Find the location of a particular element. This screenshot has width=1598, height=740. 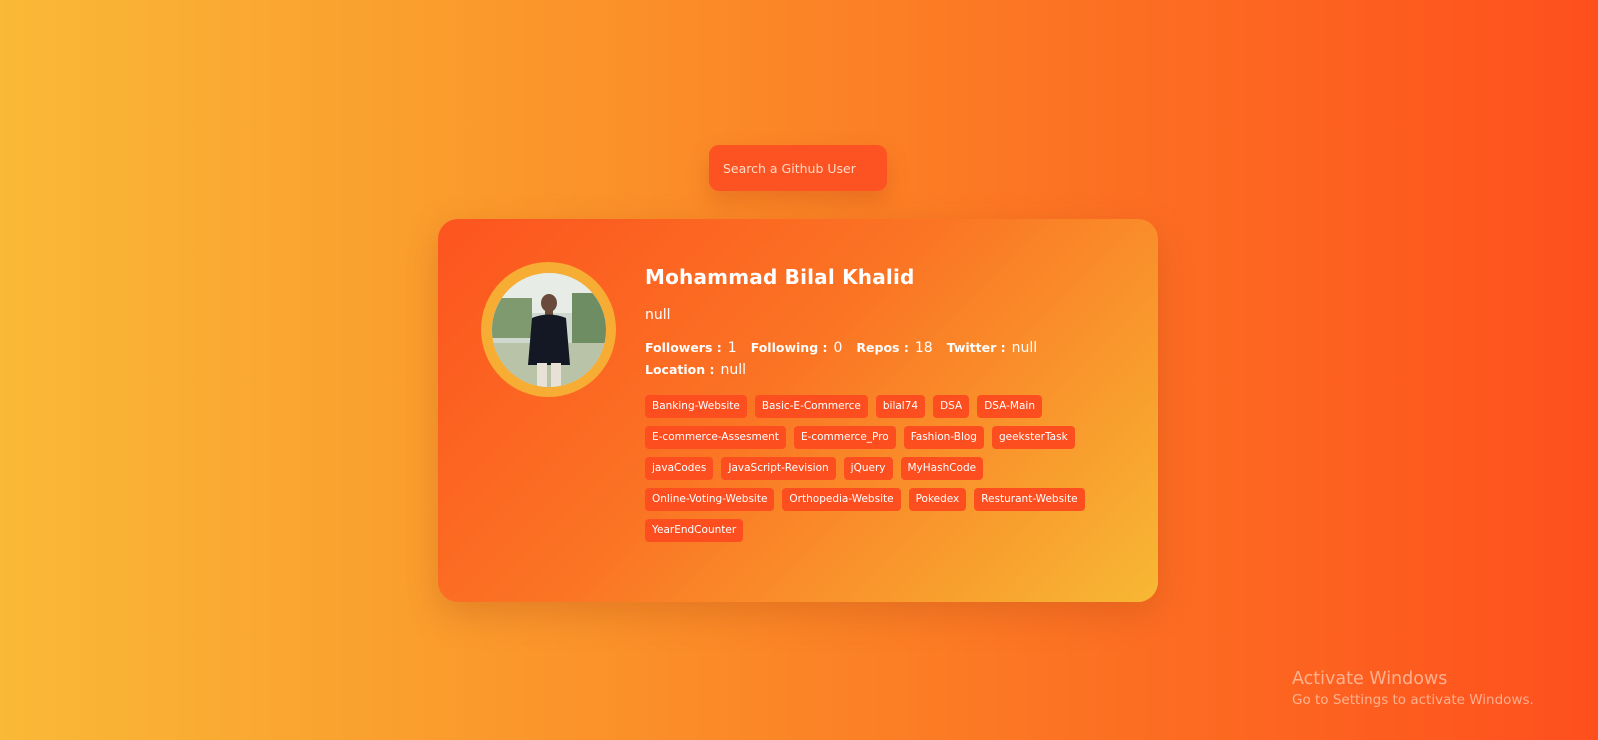

repo-tag: jQuery is located at coordinates (868, 468).